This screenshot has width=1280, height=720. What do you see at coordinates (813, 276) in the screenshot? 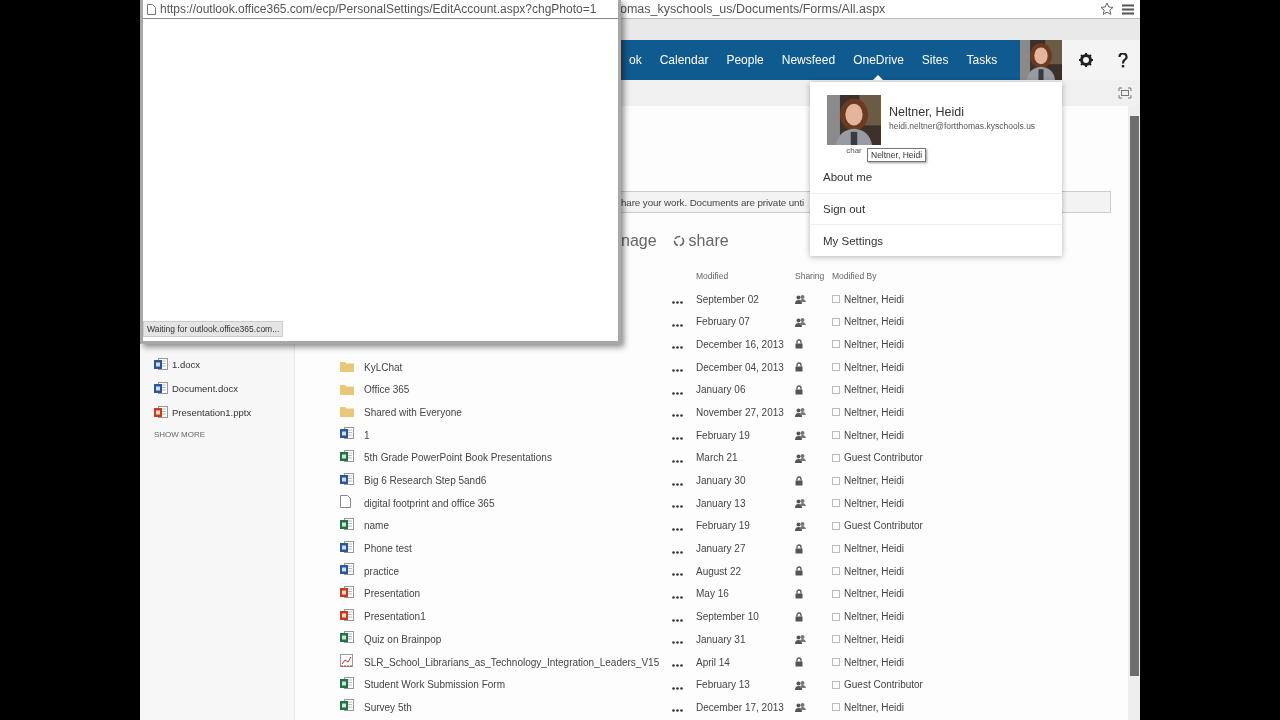
I see `column-header: Sharing` at bounding box center [813, 276].